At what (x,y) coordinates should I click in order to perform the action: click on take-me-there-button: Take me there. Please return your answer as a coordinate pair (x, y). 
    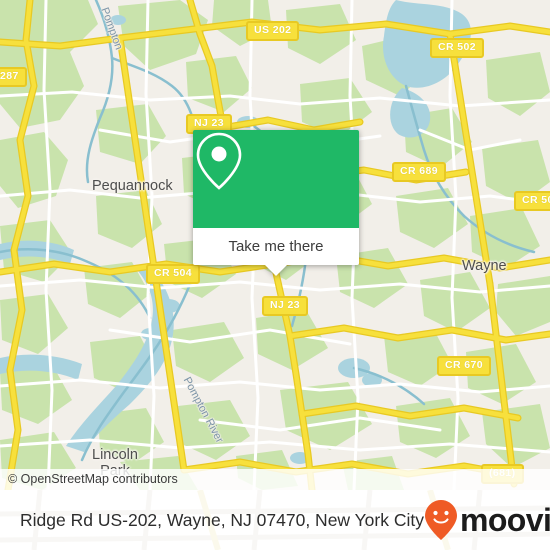
    Looking at the image, I should click on (276, 246).